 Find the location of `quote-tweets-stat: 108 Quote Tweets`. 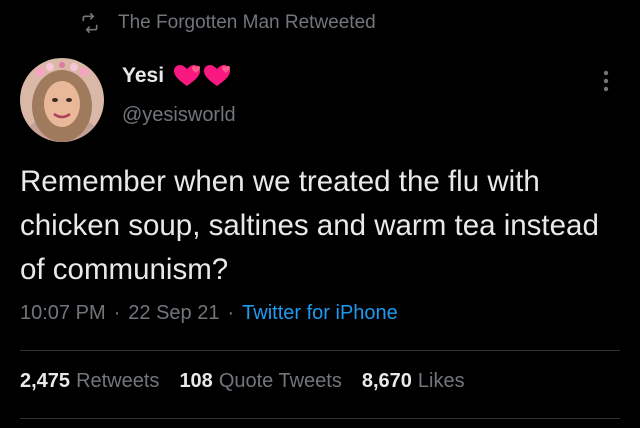

quote-tweets-stat: 108 Quote Tweets is located at coordinates (260, 381).